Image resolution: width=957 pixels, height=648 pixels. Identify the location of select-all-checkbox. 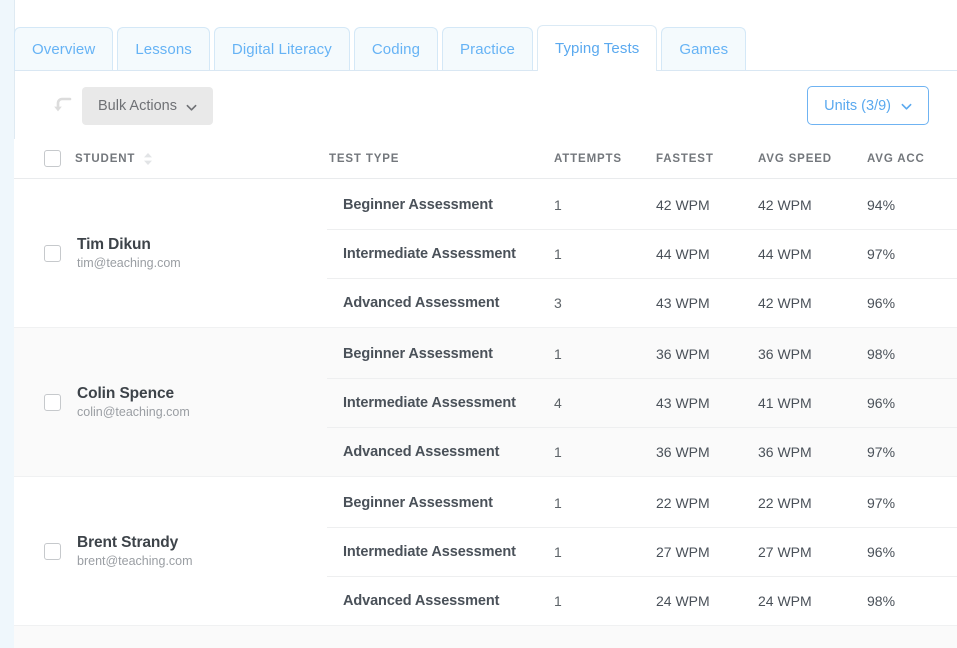
(52, 158).